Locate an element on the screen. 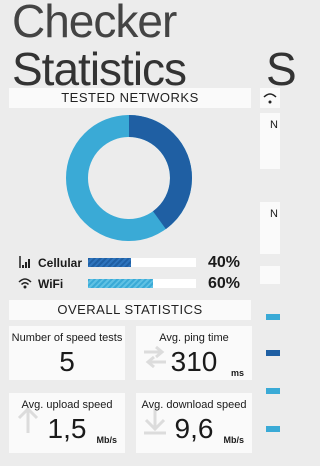 This screenshot has width=320, height=466. upload-speed-tile: Avg. upload speed 1,5 Mb/s is located at coordinates (67, 423).